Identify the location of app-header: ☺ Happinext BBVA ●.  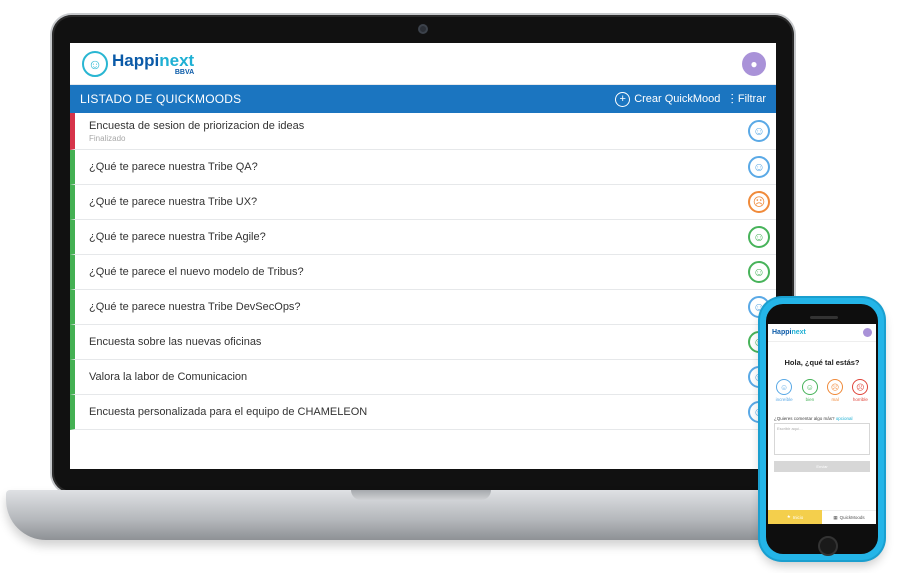
(423, 64).